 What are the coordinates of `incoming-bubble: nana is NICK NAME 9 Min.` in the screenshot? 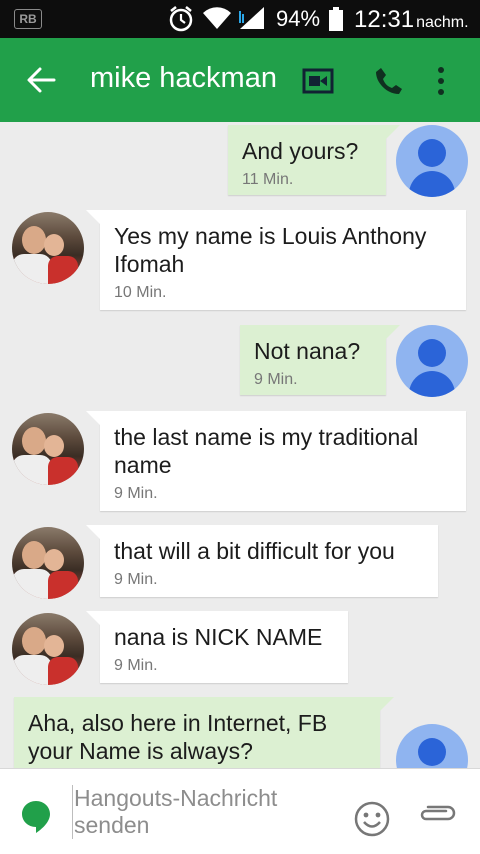 It's located at (217, 647).